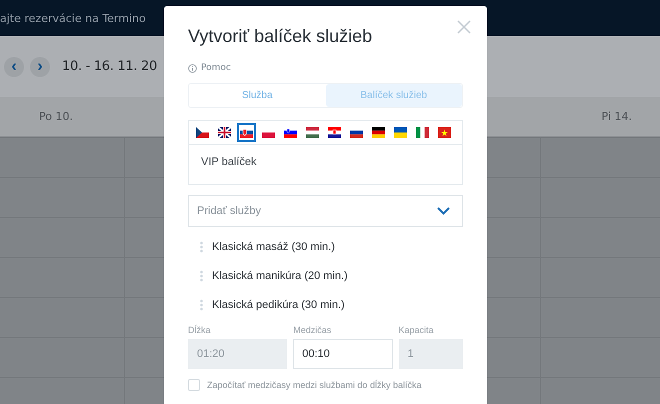  What do you see at coordinates (416, 330) in the screenshot?
I see `field-label: Kapacita` at bounding box center [416, 330].